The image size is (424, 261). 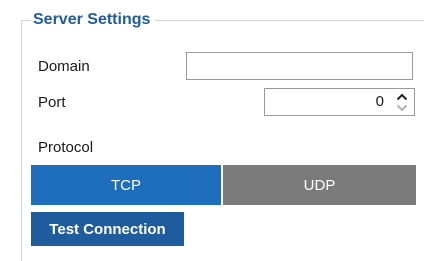 What do you see at coordinates (93, 20) in the screenshot?
I see `group-title: Server Settings` at bounding box center [93, 20].